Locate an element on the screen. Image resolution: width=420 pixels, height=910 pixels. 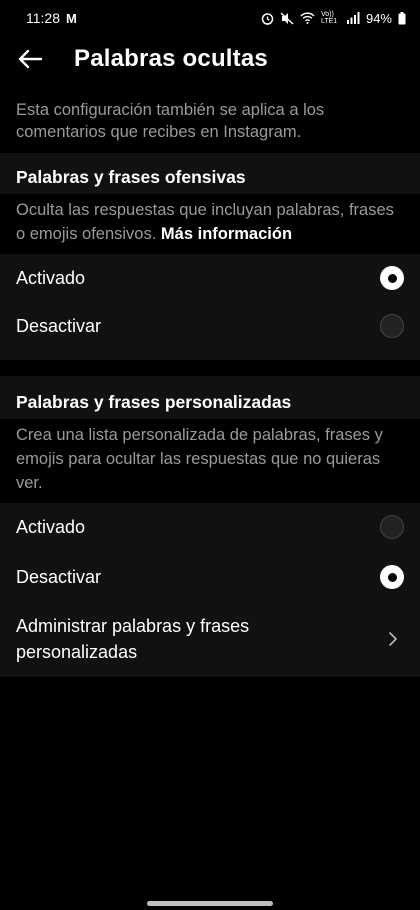
home-indicator is located at coordinates (210, 903).